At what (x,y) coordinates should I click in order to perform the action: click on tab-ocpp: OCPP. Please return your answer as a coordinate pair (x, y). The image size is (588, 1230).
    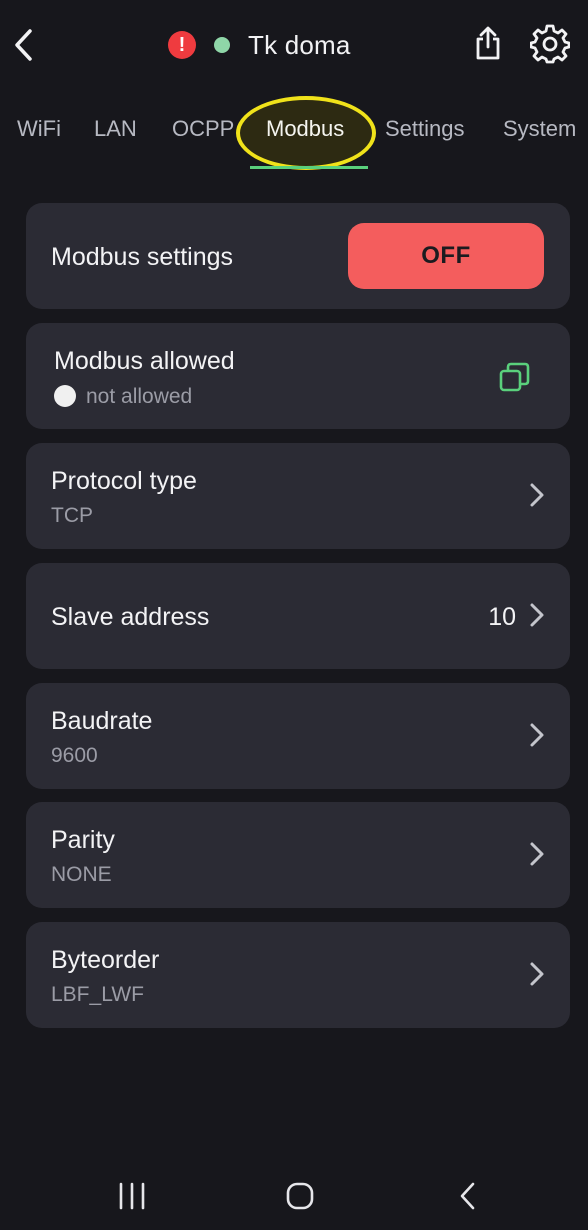
    Looking at the image, I should click on (203, 129).